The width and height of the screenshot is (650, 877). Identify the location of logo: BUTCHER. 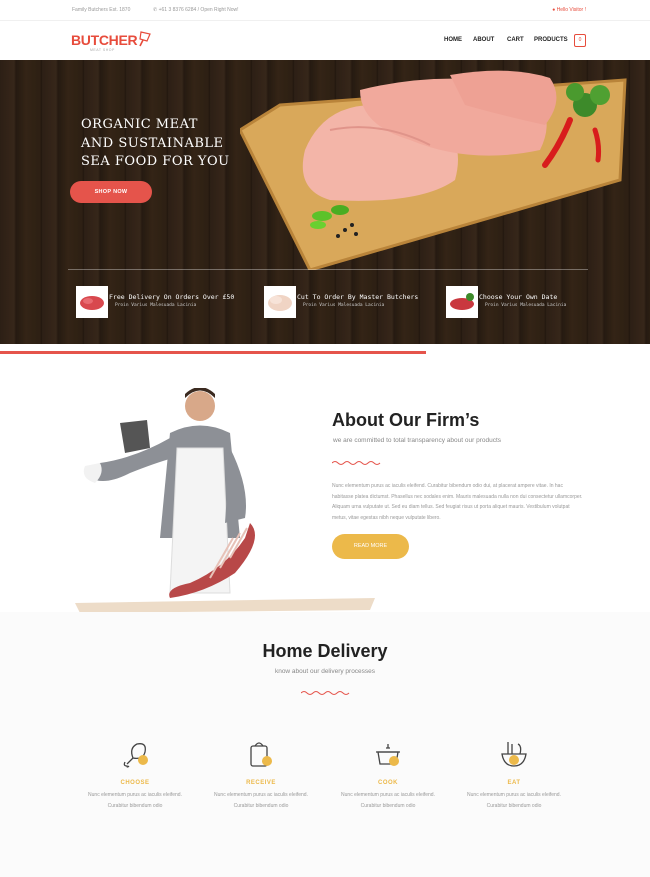
(104, 40).